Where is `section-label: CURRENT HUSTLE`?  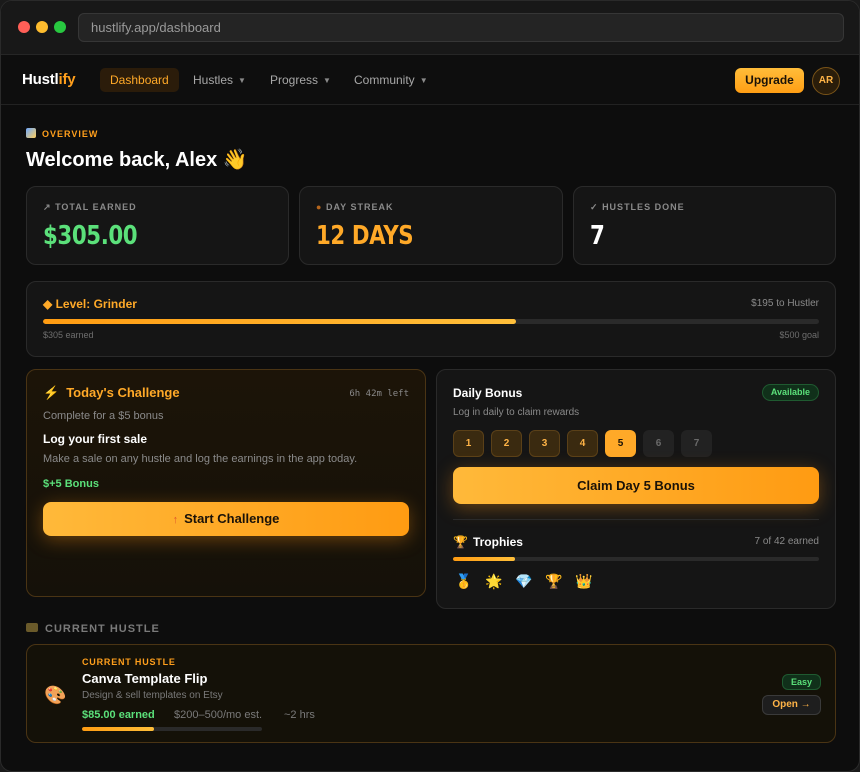 section-label: CURRENT HUSTLE is located at coordinates (93, 629).